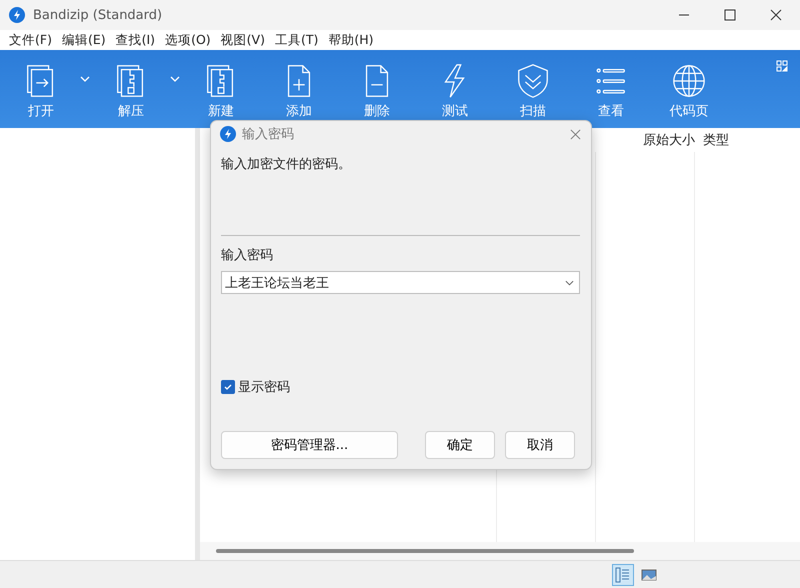 The image size is (800, 588). What do you see at coordinates (85, 40) in the screenshot?
I see `menu-item: 编辑(E)` at bounding box center [85, 40].